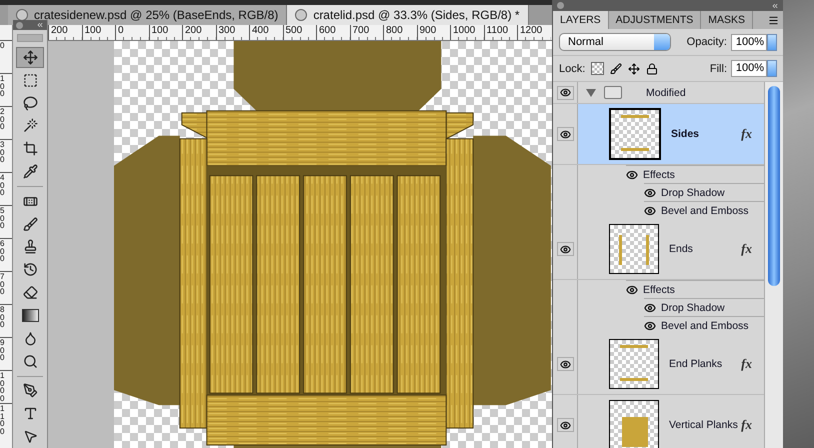 This screenshot has height=448, width=814. Describe the element at coordinates (3, 350) in the screenshot. I see `ruler-label: 900` at that location.